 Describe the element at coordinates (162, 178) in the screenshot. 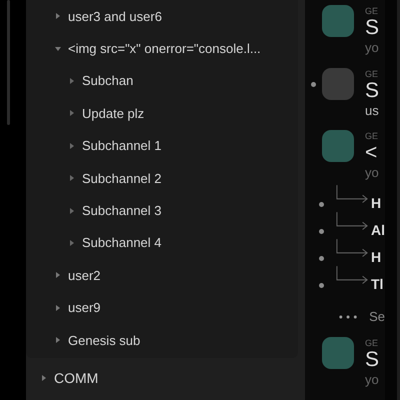

I see `tree-item: Subchannel 2` at that location.